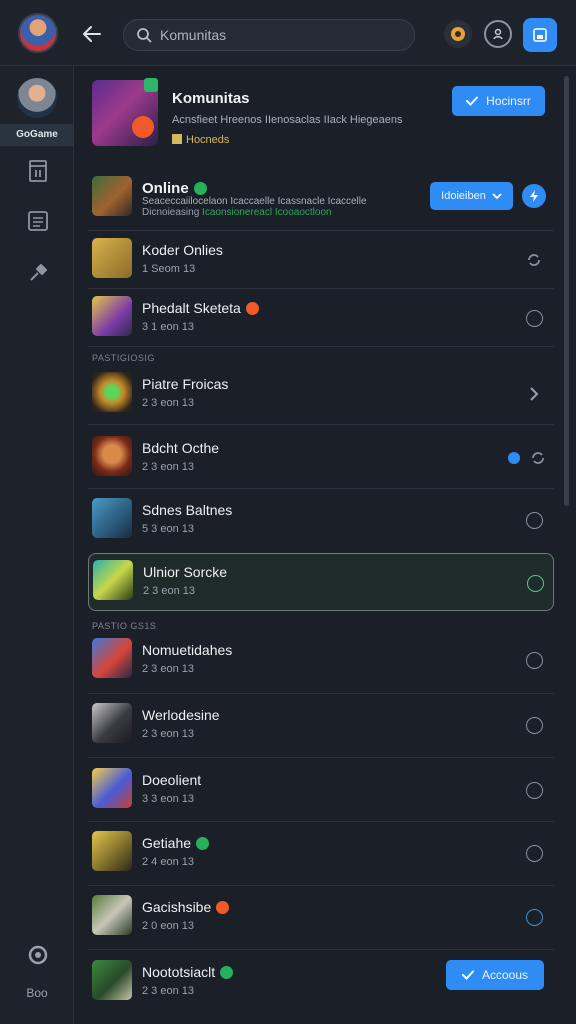 The image size is (576, 1024). I want to click on item-name: Werlodesine, so click(181, 715).